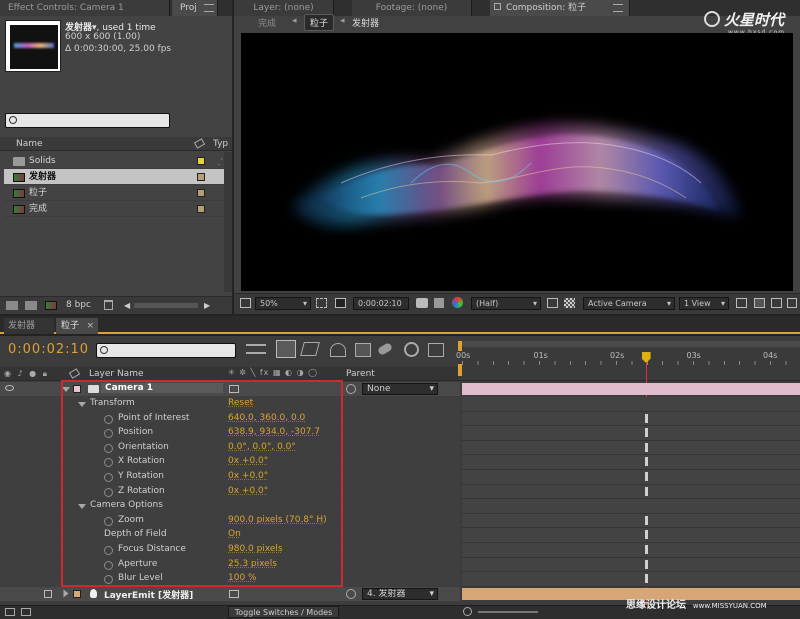  What do you see at coordinates (19, 209) in the screenshot?
I see `composition-icon` at bounding box center [19, 209].